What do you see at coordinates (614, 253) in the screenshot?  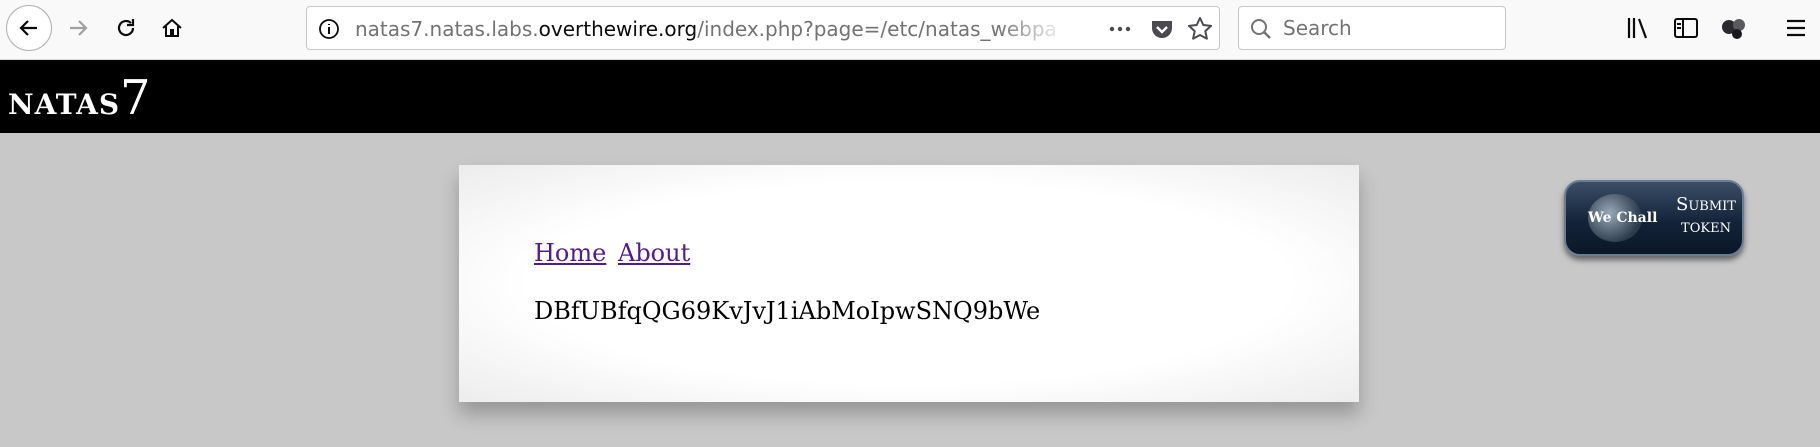 I see `nav-links: Home About` at bounding box center [614, 253].